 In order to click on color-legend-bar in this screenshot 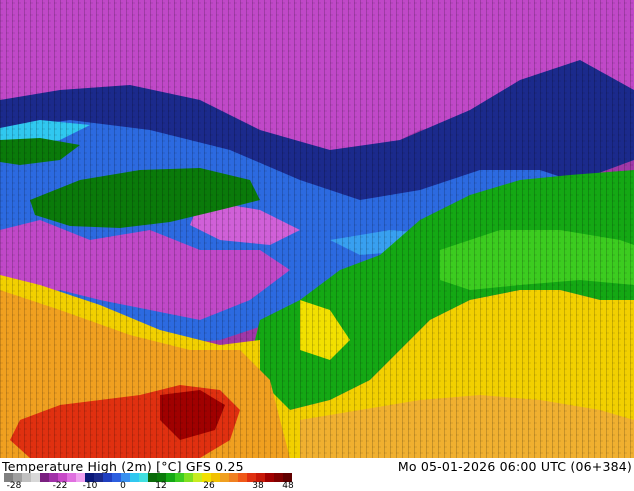, I will do `click(148, 477)`.